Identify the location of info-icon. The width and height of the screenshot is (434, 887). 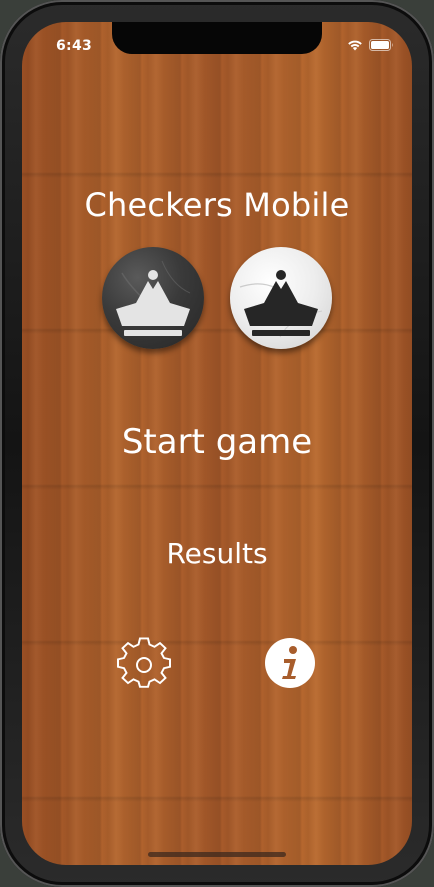
(290, 663).